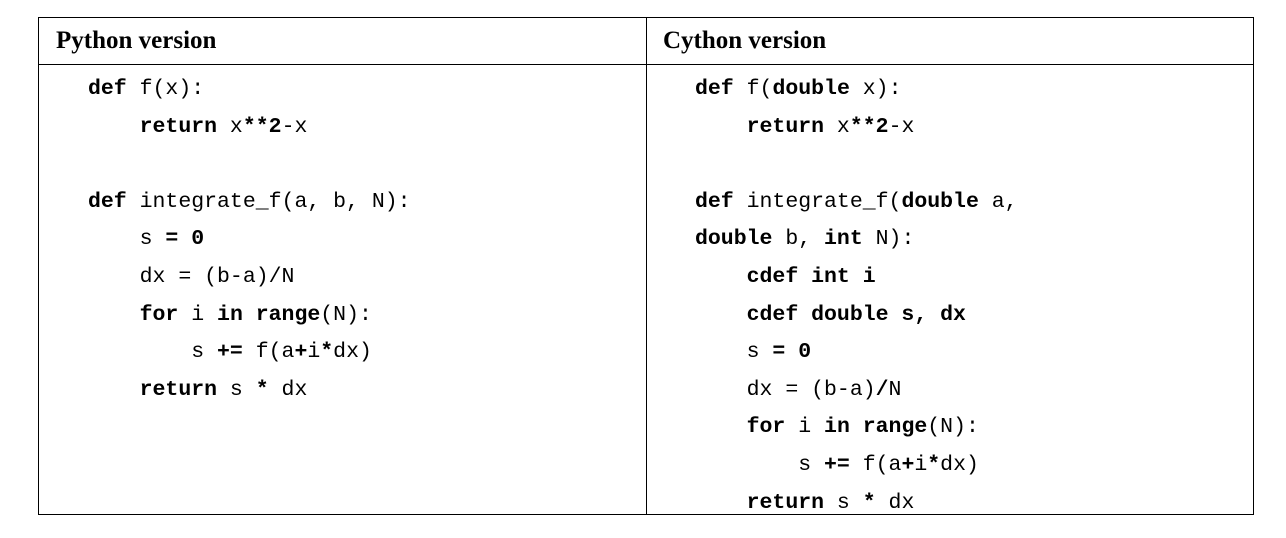  I want to click on code-text: b,, so click(798, 239).